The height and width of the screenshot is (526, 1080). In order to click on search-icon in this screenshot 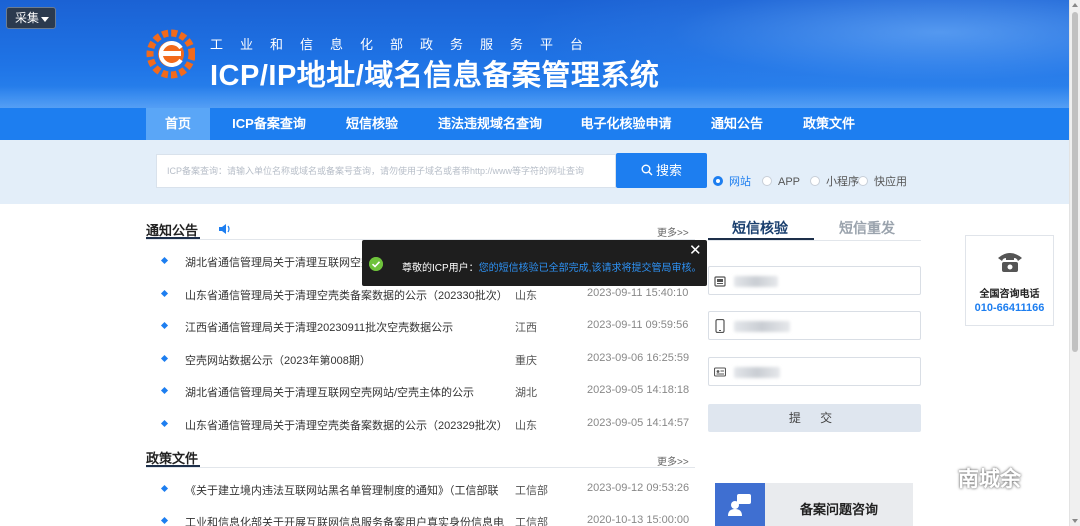, I will do `click(647, 170)`.